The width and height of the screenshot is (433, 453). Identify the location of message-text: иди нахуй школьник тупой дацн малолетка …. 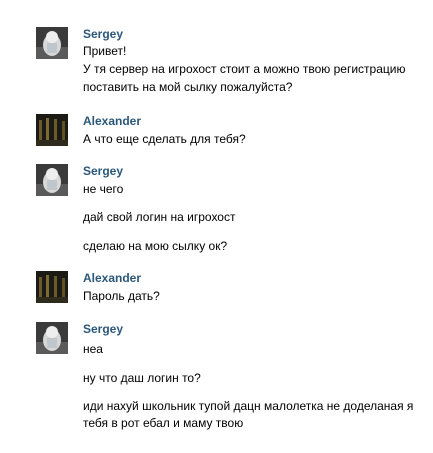
(248, 406).